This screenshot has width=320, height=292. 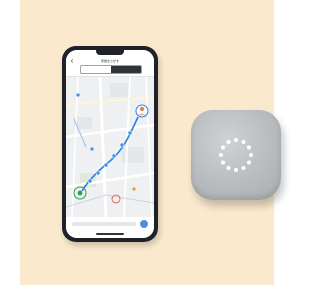 I want to click on segment-tab-right, so click(x=126, y=69).